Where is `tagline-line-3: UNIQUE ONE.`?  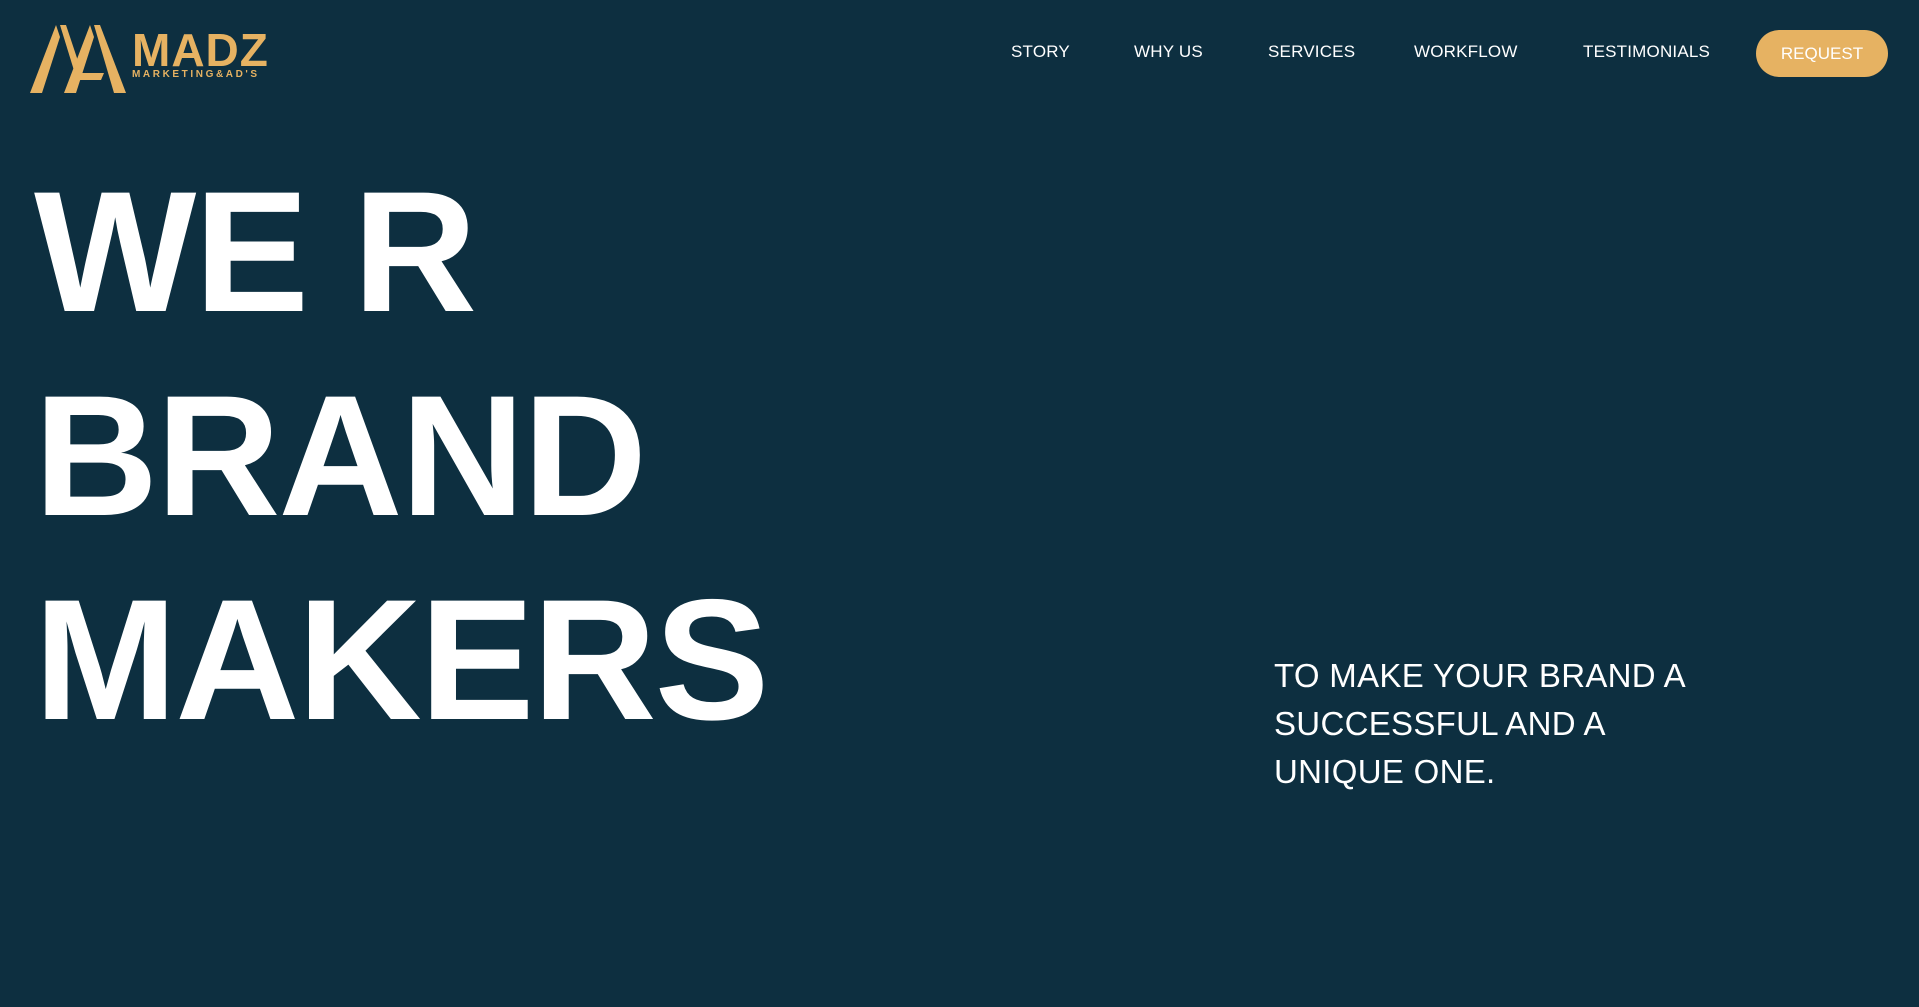 tagline-line-3: UNIQUE ONE. is located at coordinates (1385, 771).